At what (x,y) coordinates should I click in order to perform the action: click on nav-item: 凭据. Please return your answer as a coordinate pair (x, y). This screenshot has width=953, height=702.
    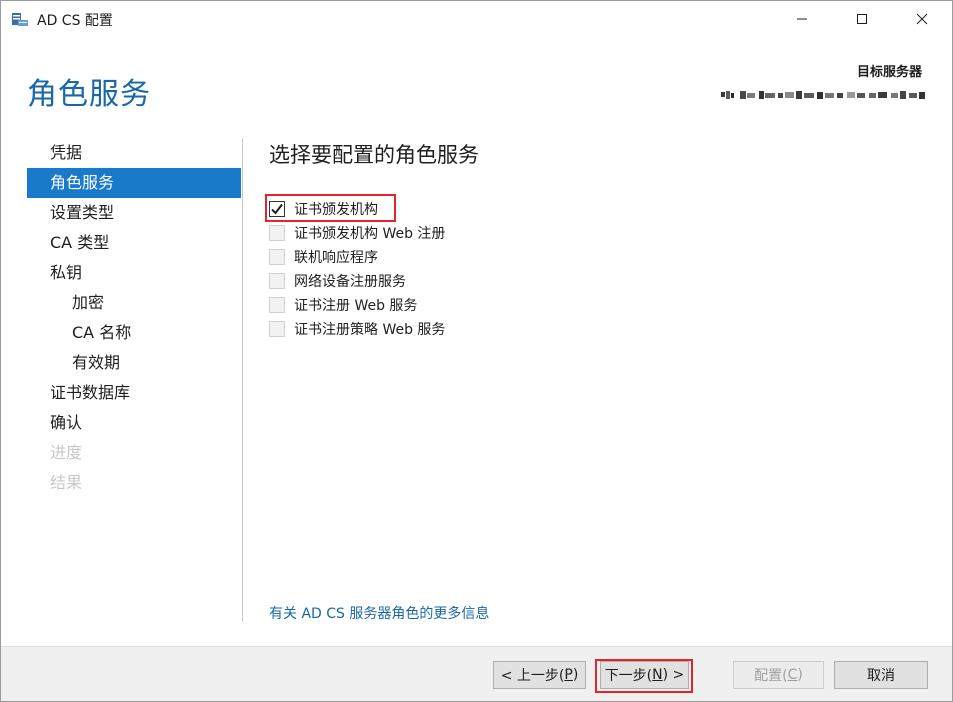
    Looking at the image, I should click on (134, 153).